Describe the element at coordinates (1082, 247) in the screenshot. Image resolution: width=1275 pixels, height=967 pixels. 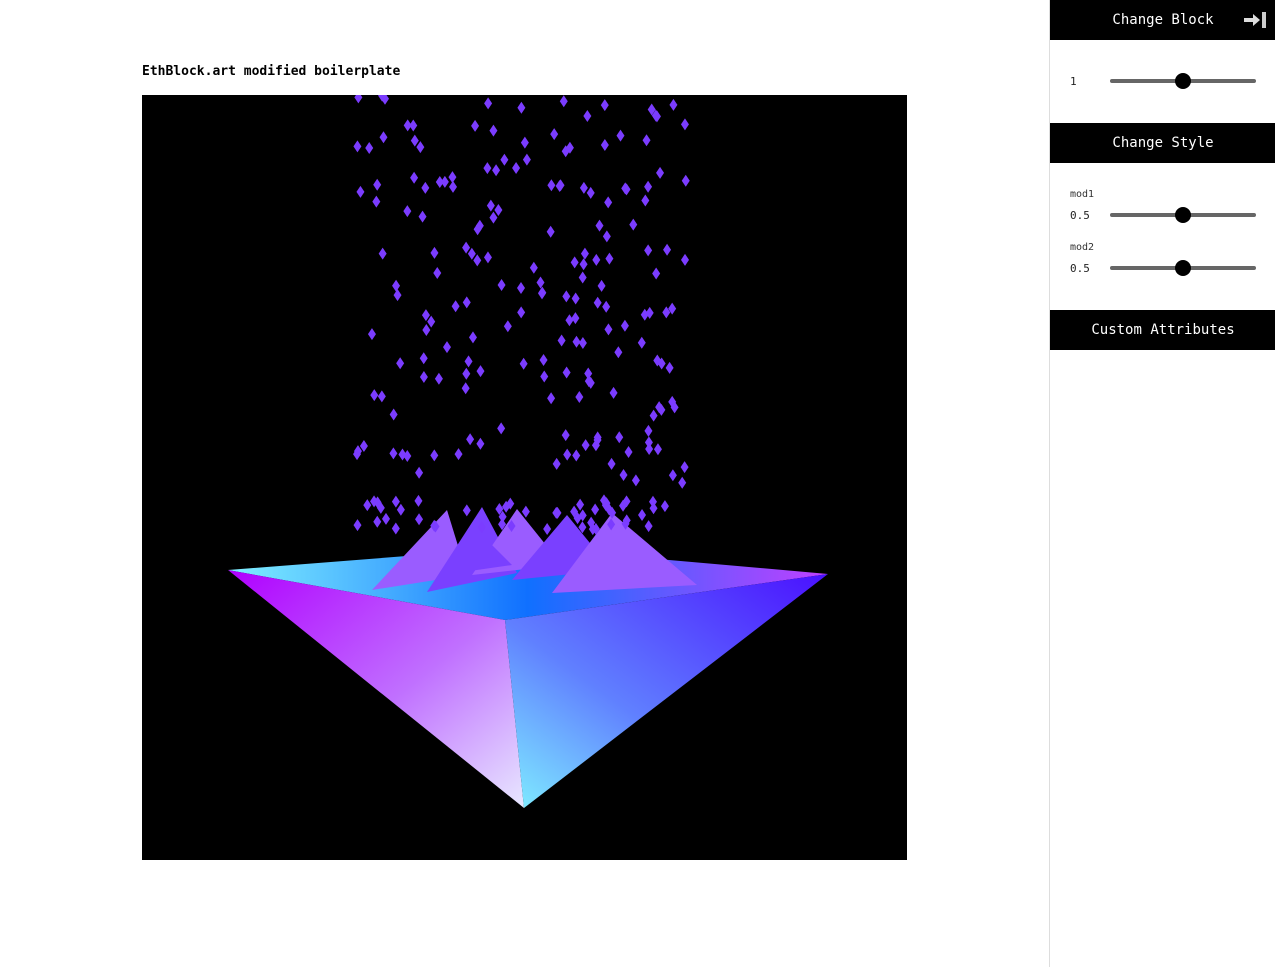
I see `mod2-label: mod2` at that location.